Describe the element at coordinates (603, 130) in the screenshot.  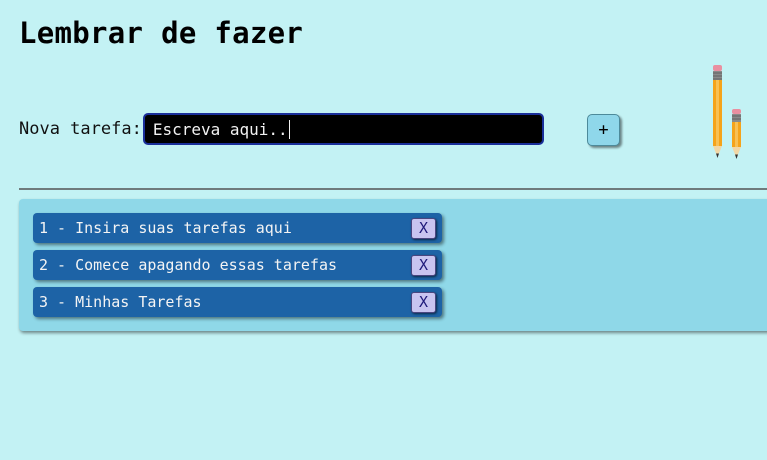
I see `add-task-button: +` at that location.